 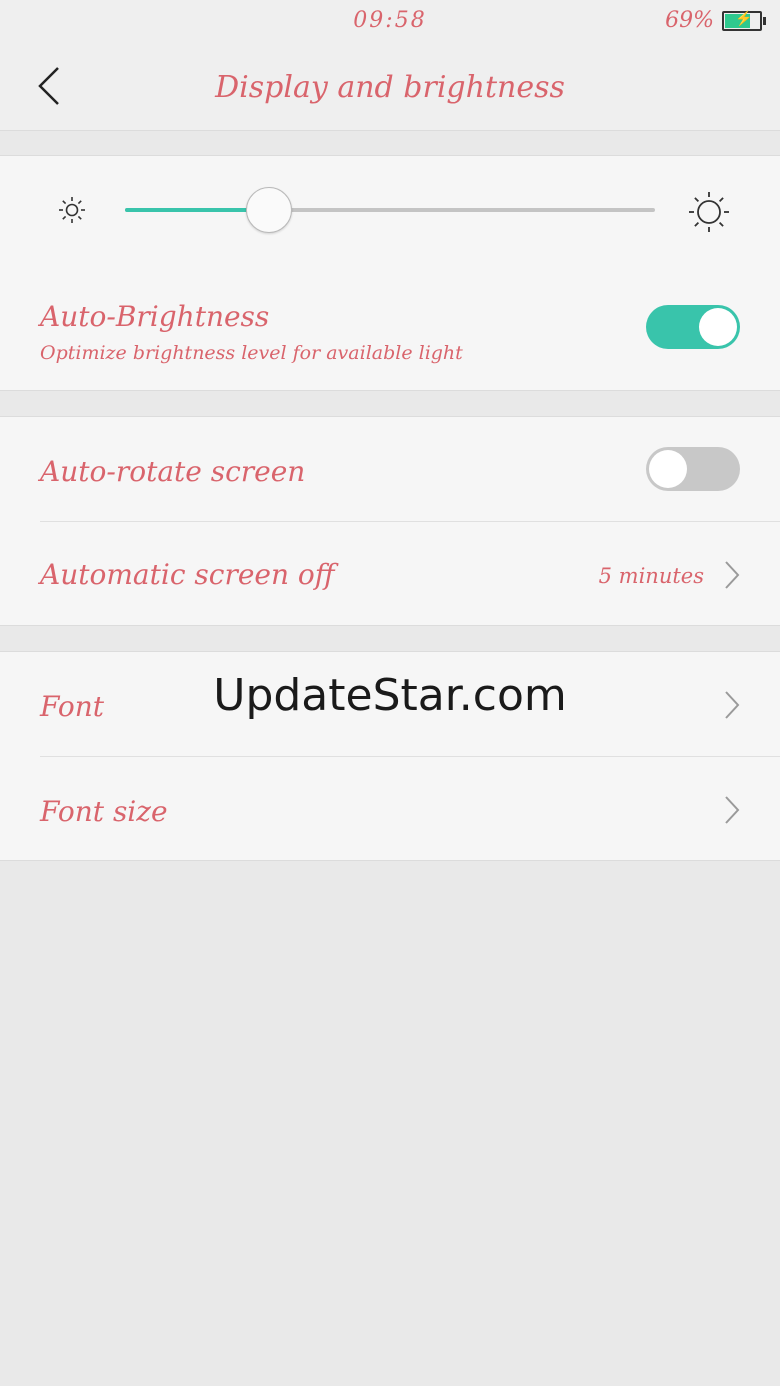 I want to click on app-header: Display and brightness, so click(x=390, y=87).